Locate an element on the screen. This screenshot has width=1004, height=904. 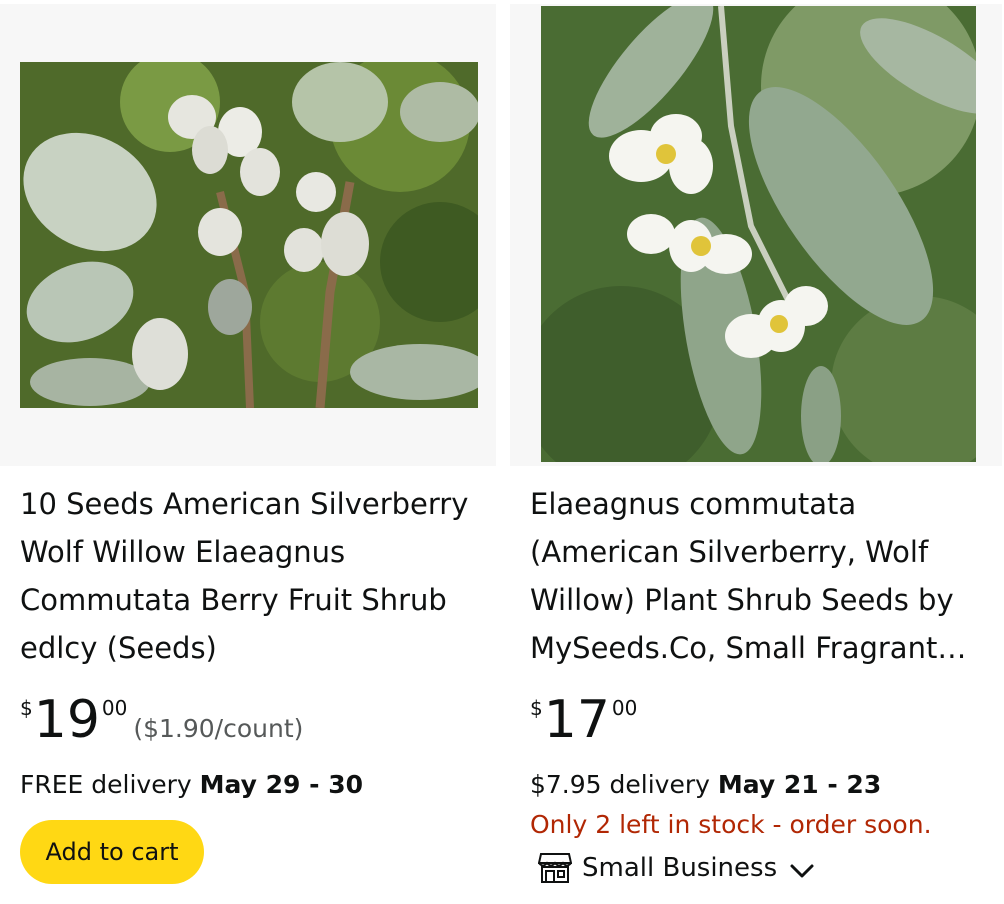
stock-warning: Only 2 left in stock - order soon. is located at coordinates (731, 824).